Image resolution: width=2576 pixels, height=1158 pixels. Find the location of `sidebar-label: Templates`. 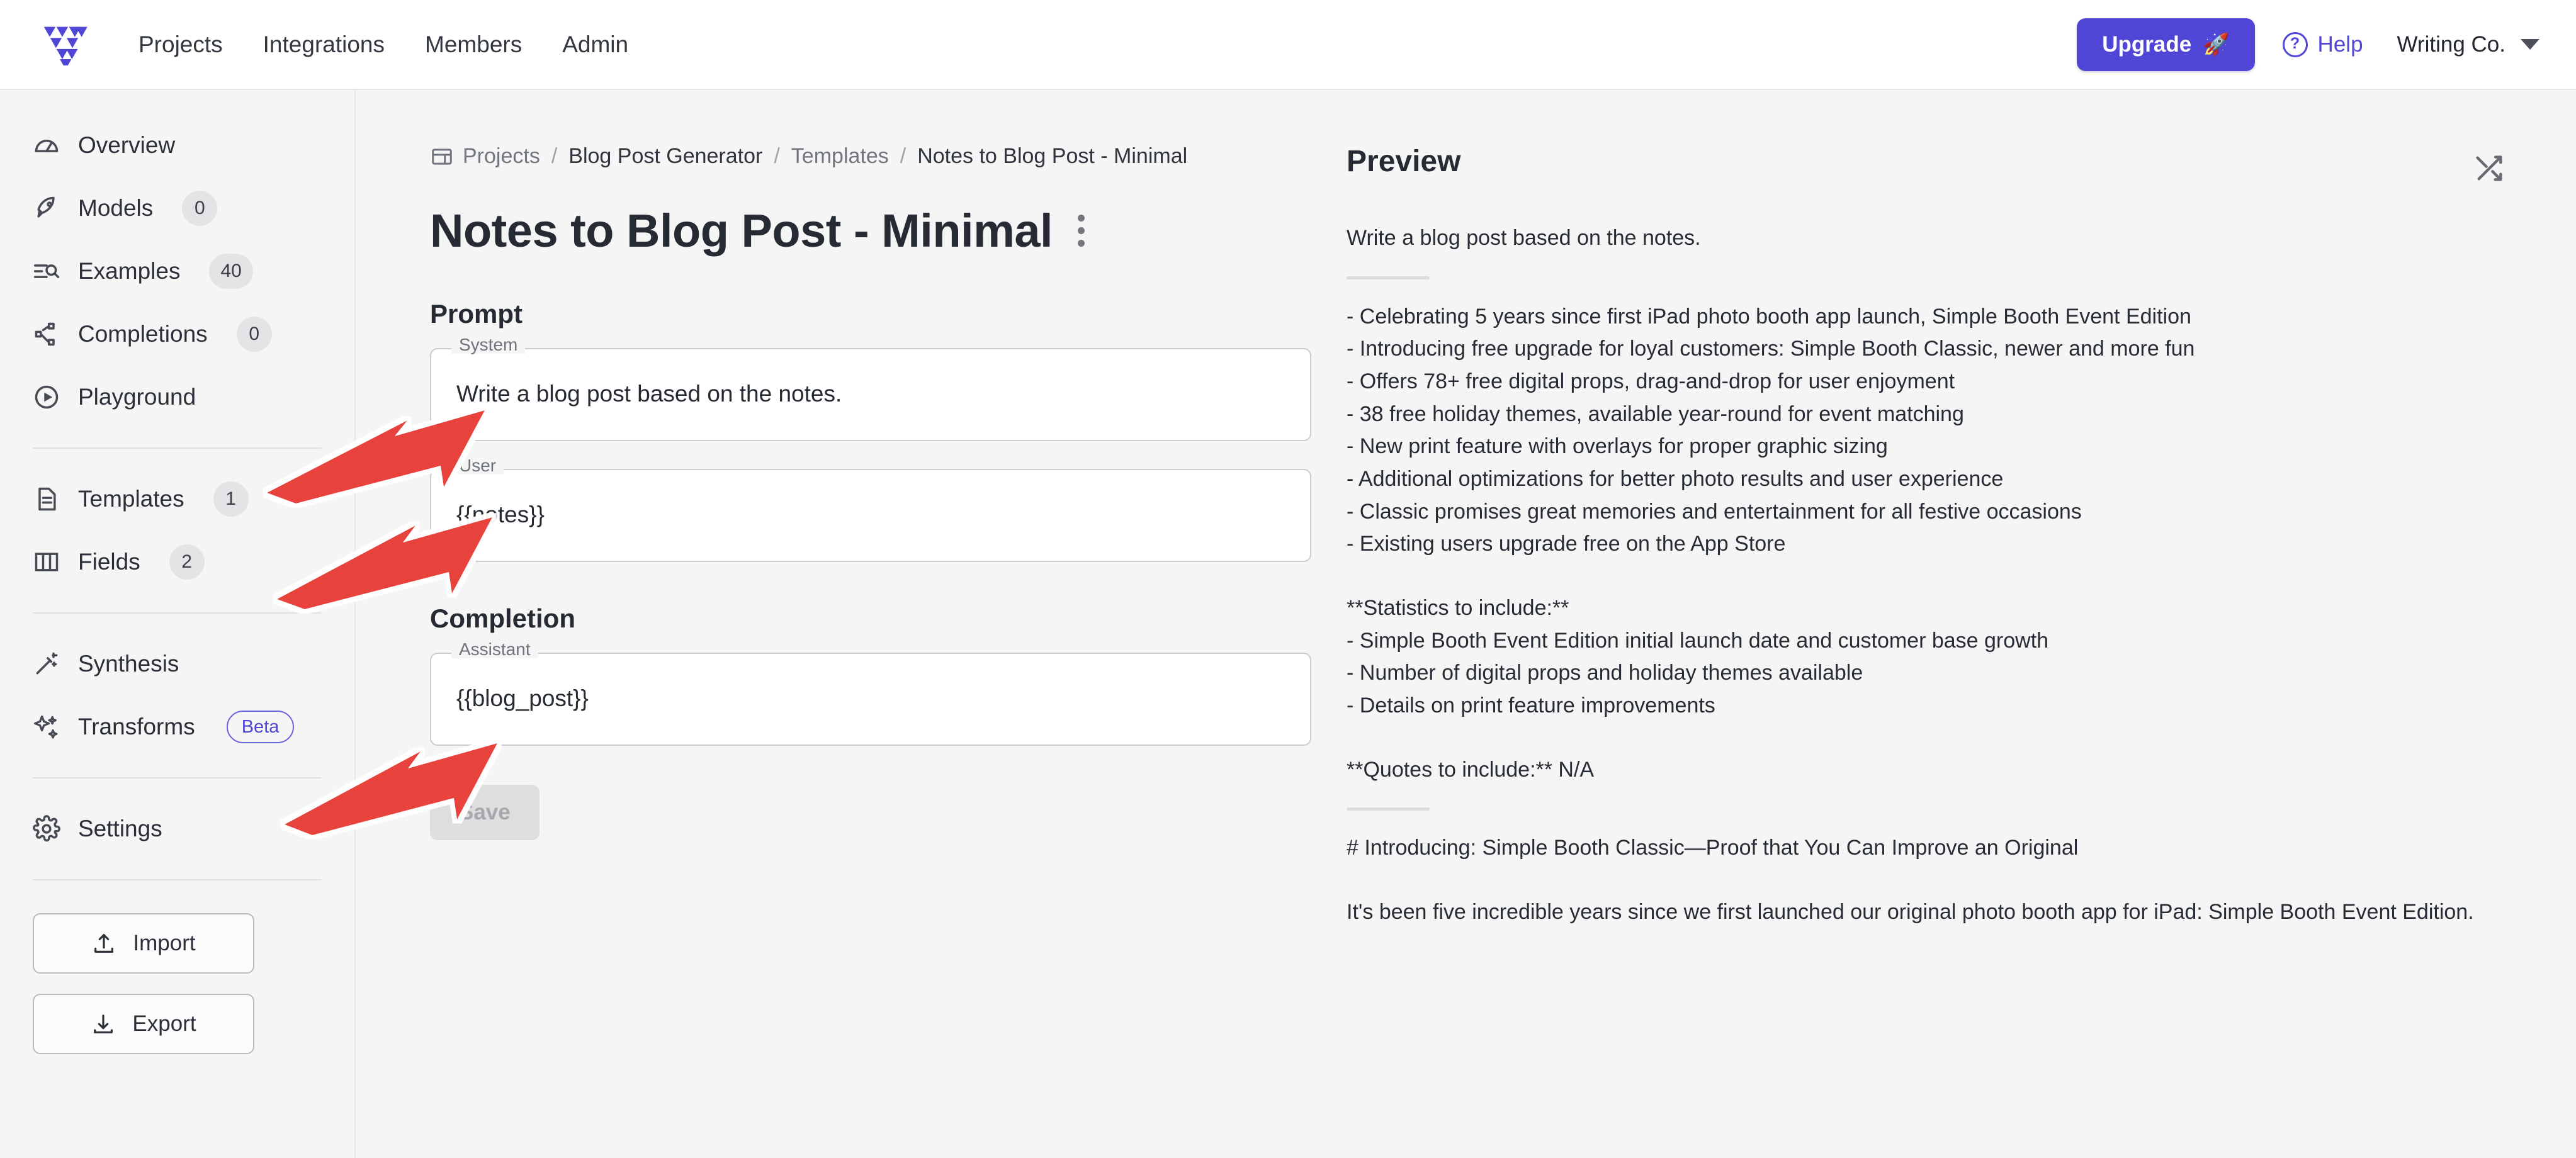

sidebar-label: Templates is located at coordinates (131, 499).